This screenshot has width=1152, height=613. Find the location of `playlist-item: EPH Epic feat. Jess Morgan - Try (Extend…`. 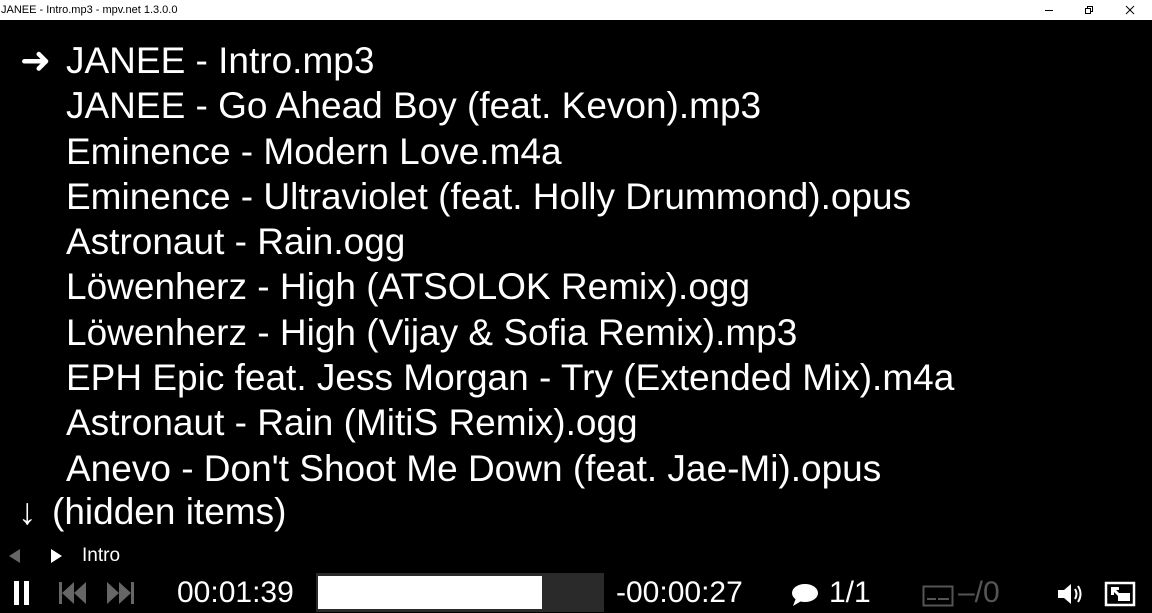

playlist-item: EPH Epic feat. Jess Morgan - Try (Extend… is located at coordinates (576, 379).